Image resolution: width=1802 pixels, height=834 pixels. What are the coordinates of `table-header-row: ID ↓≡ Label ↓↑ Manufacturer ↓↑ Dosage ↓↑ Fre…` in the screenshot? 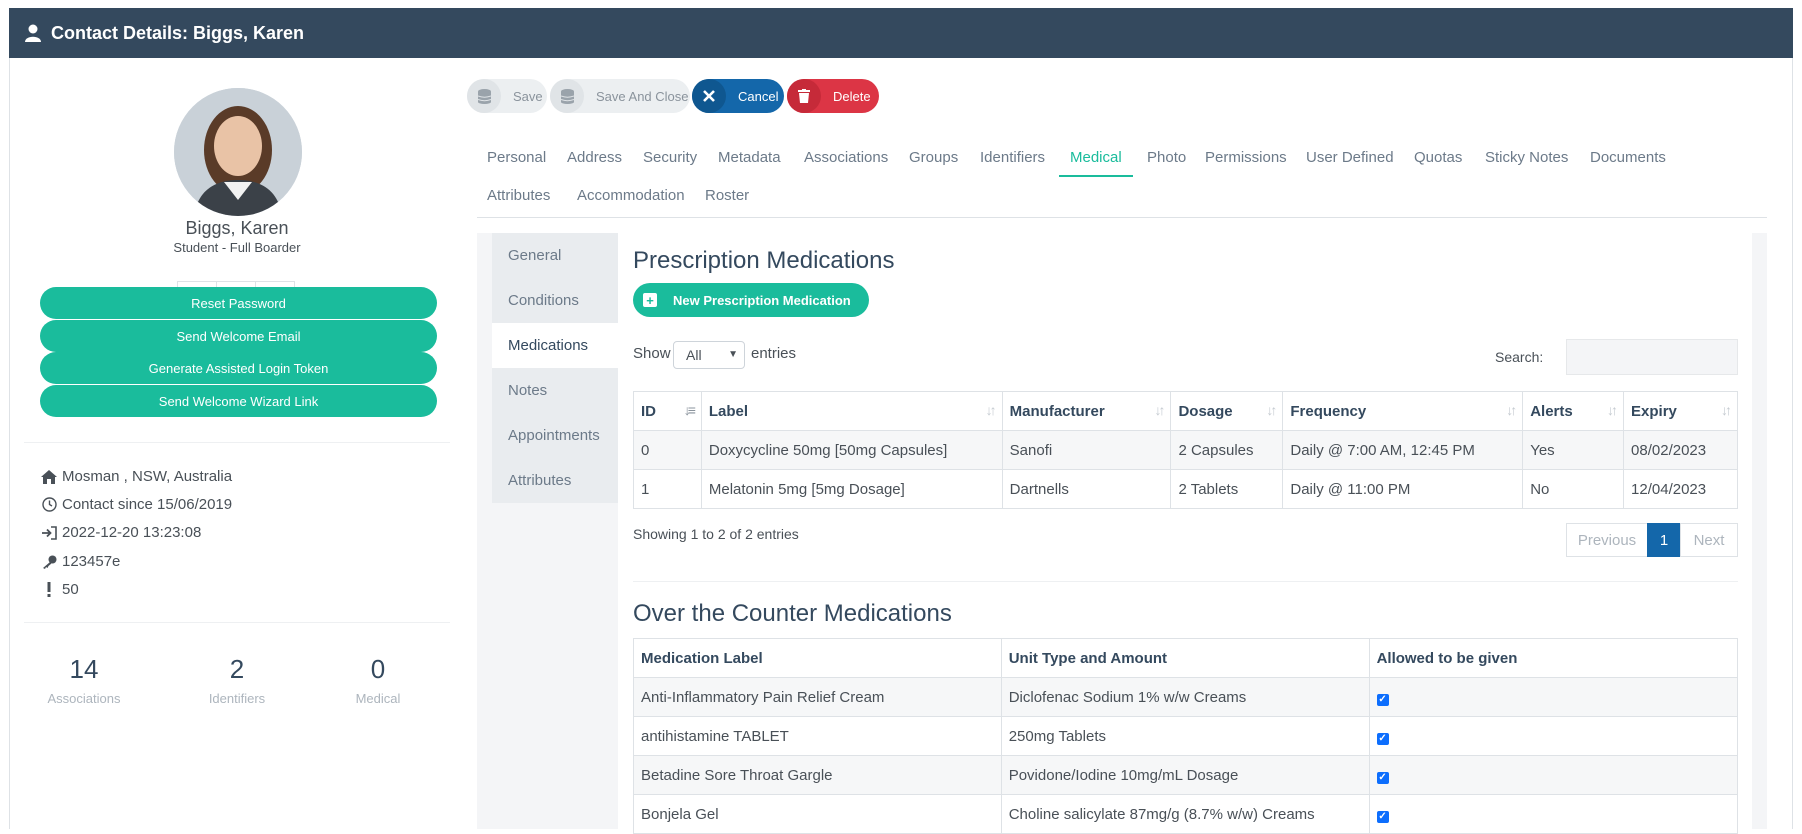 It's located at (1185, 411).